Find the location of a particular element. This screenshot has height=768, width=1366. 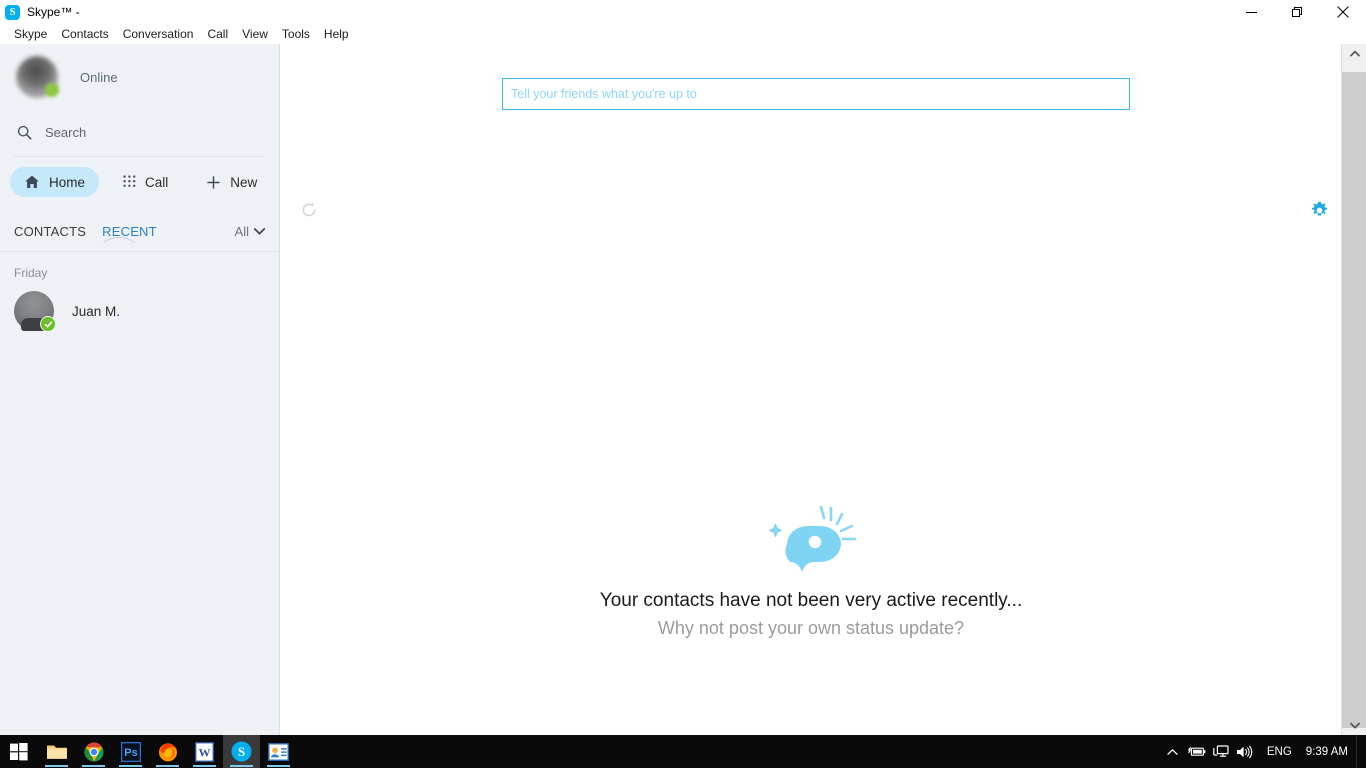

taskbar-file-explorer is located at coordinates (56, 751).